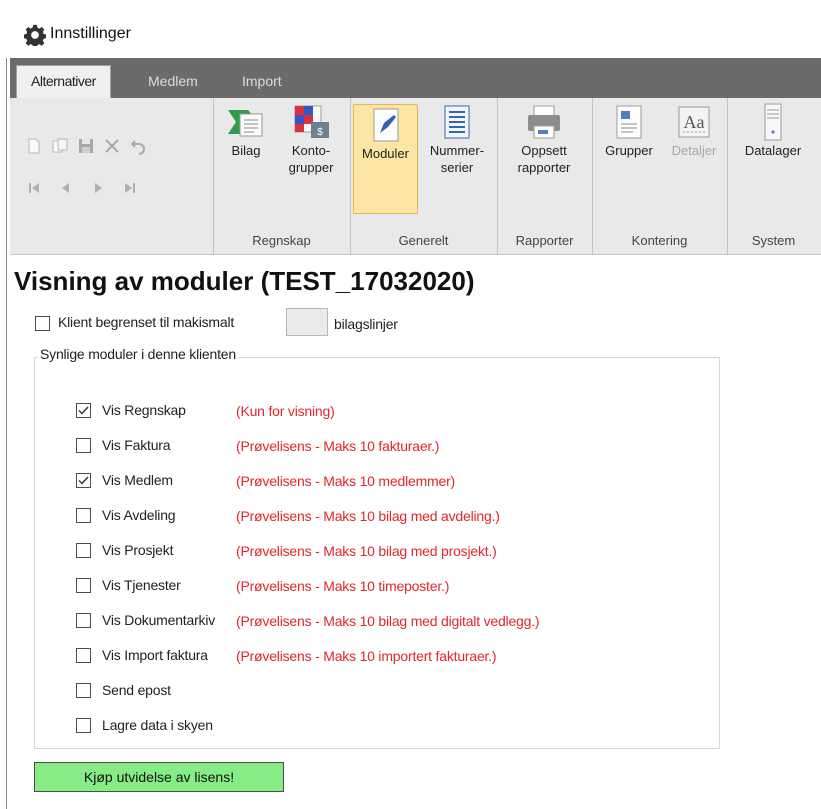 The height and width of the screenshot is (809, 821). I want to click on detaljer-button: Aa Detaljer, so click(694, 130).